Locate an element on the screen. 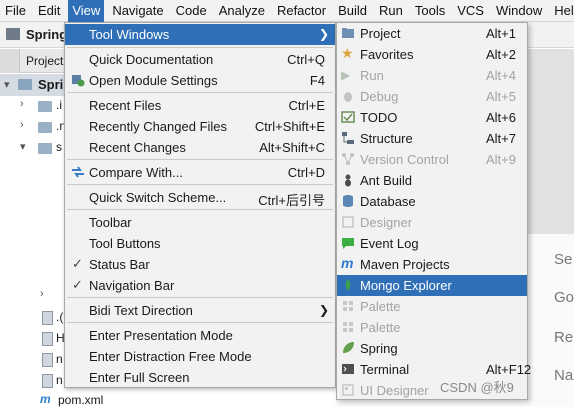  tool-window-spring: Spring is located at coordinates (432, 348).